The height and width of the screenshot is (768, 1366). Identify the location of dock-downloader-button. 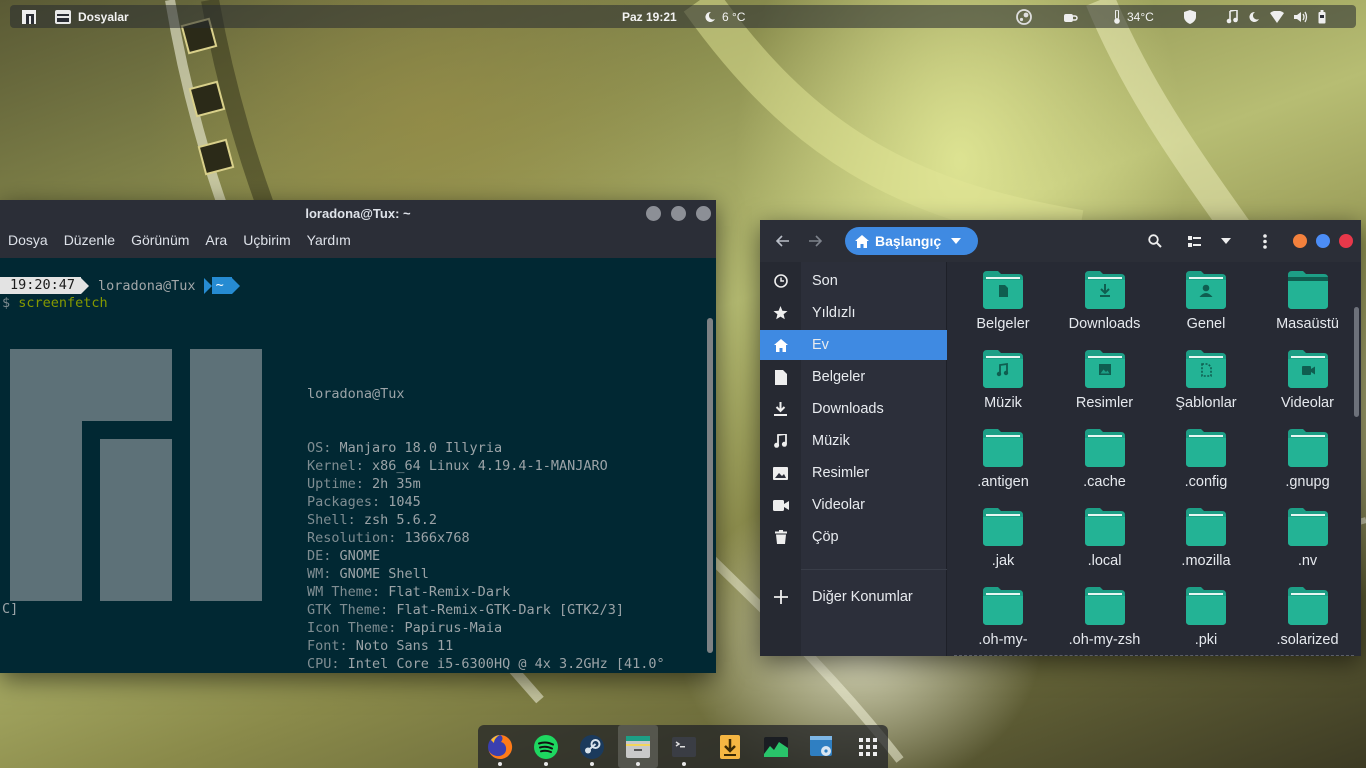
(730, 746).